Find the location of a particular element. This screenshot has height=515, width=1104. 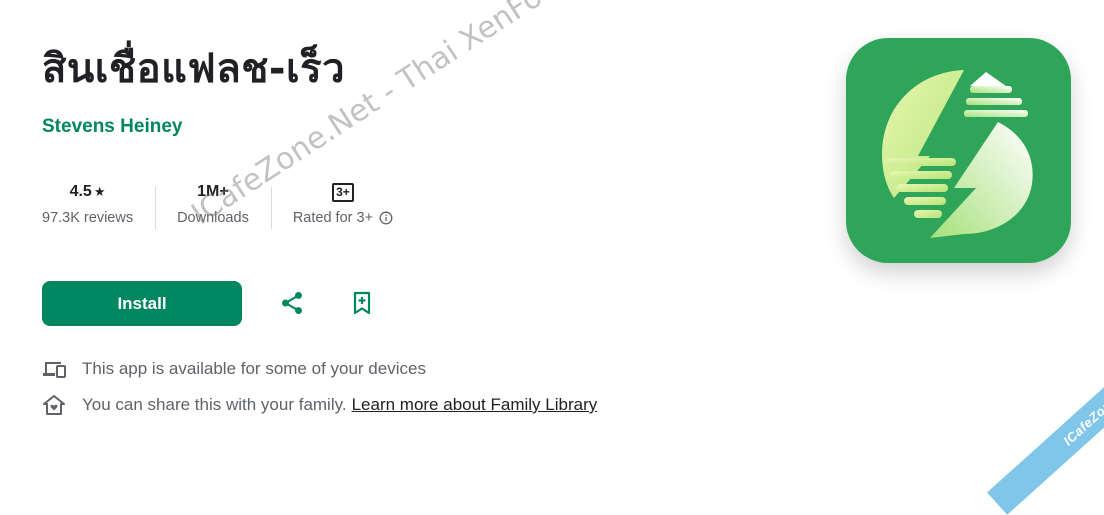

family-library-link: Learn more about Family Library is located at coordinates (475, 405).